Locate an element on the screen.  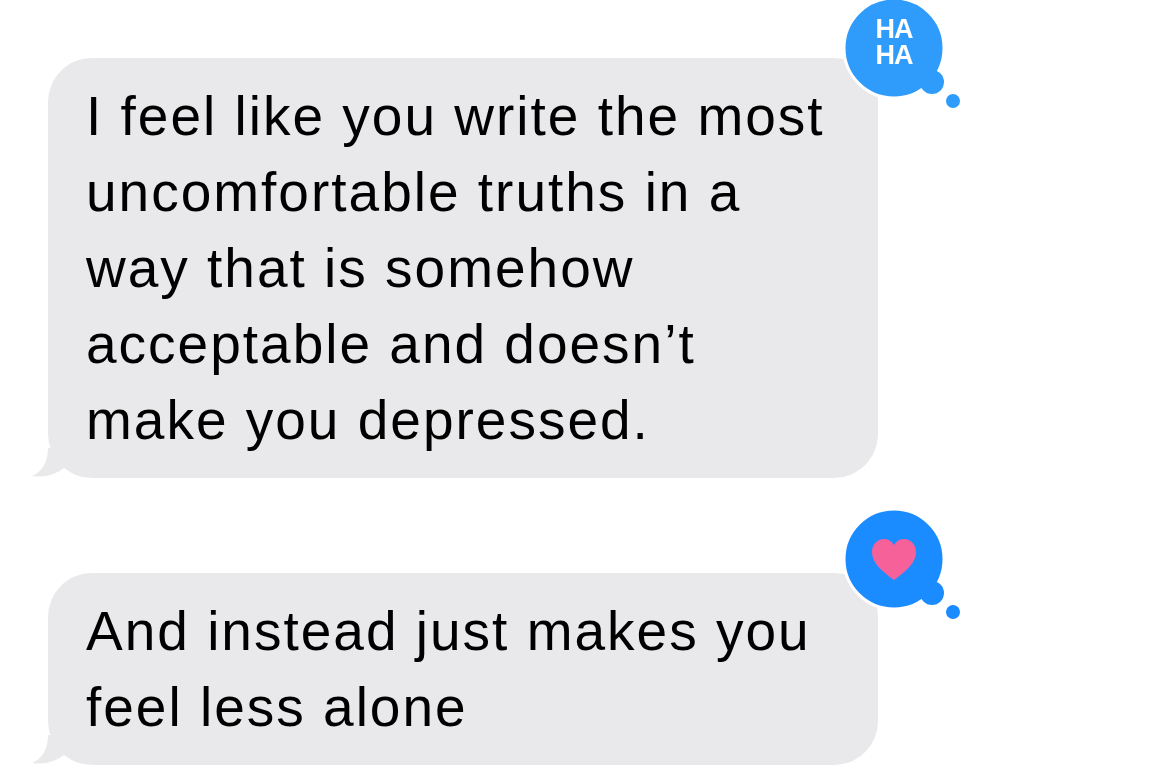
message-text: And instead just makes you feel less alone is located at coordinates (449, 669).